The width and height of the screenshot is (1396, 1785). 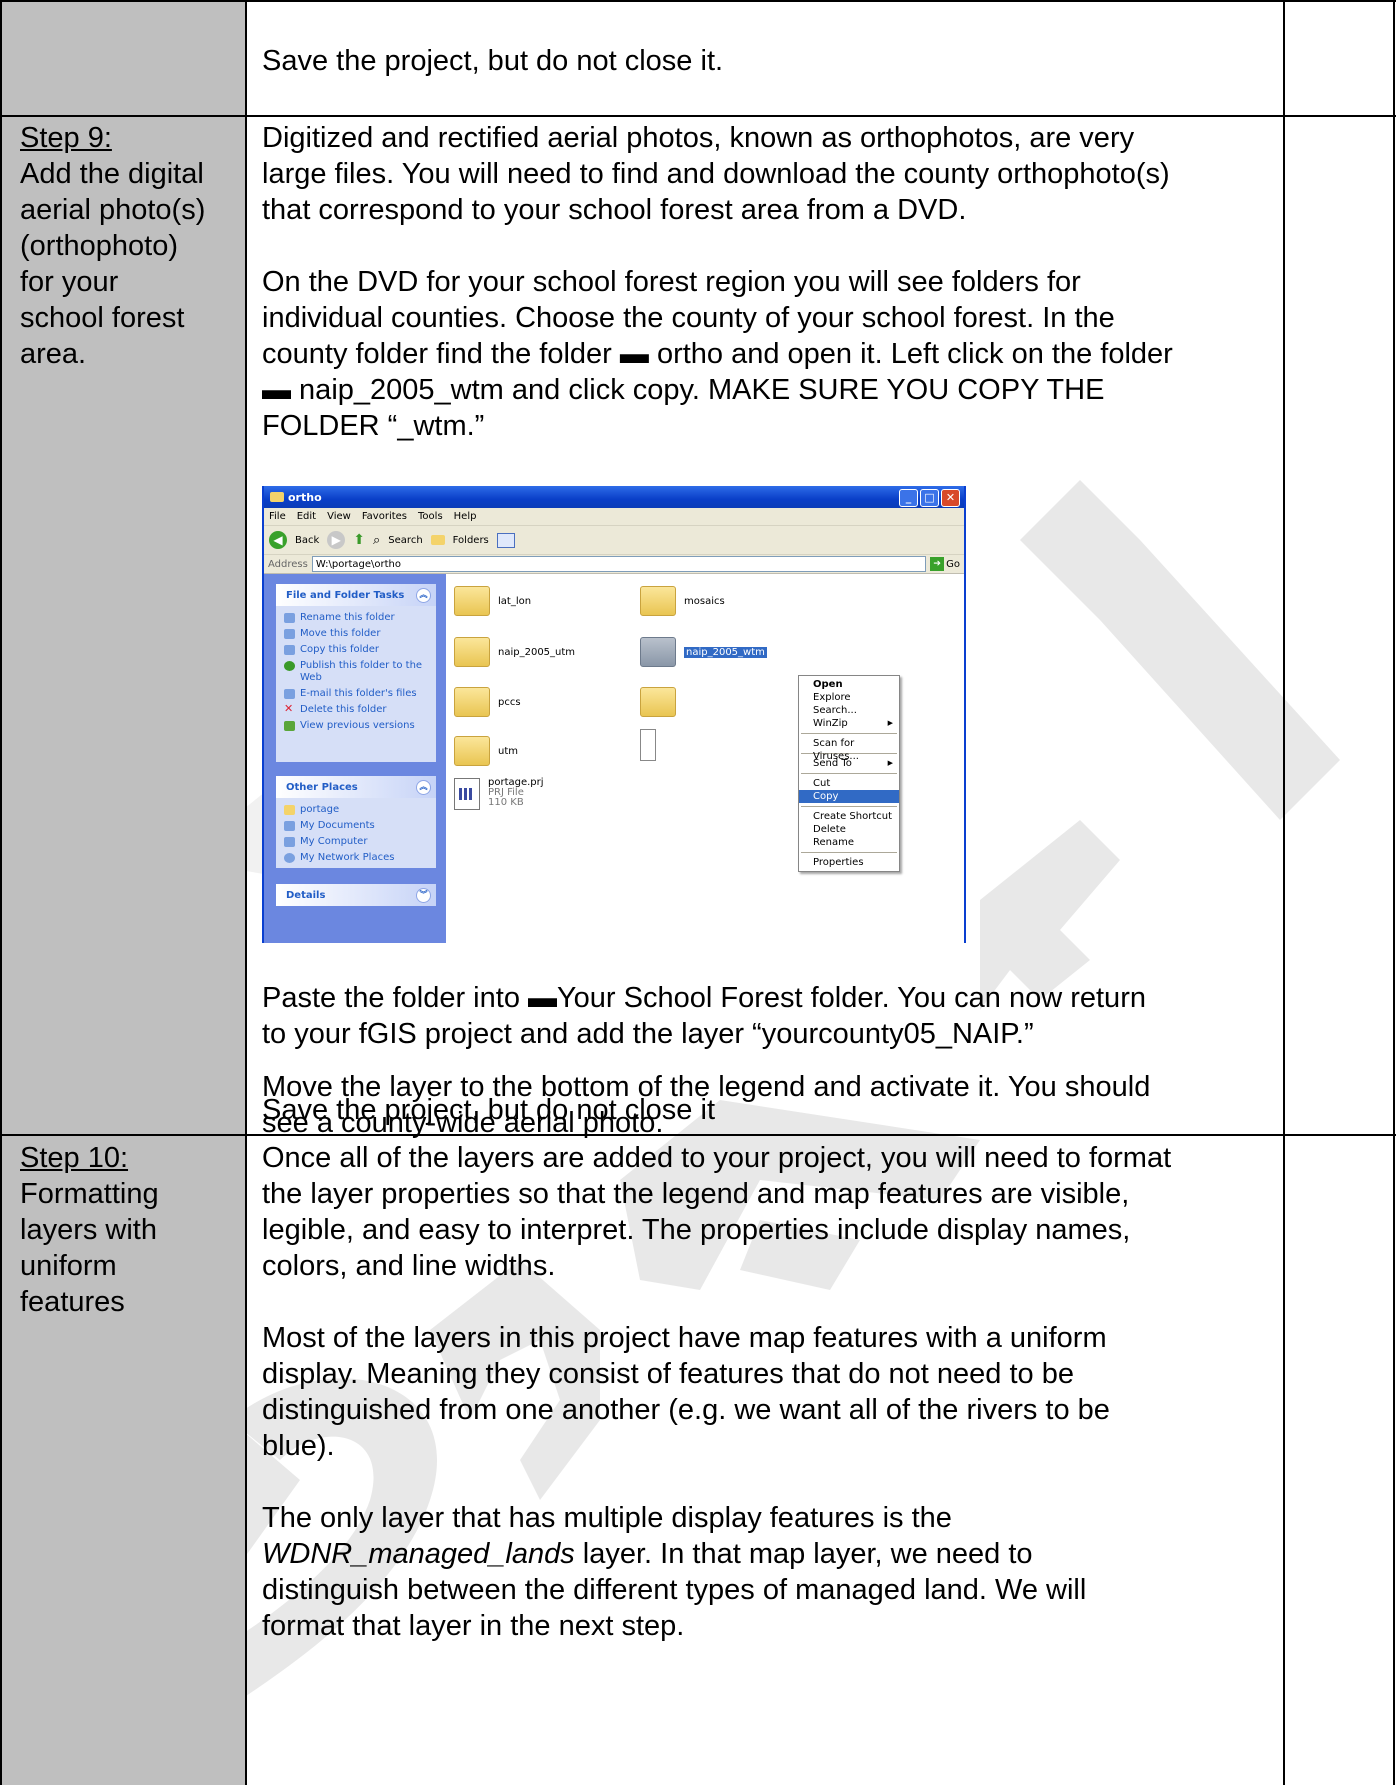 What do you see at coordinates (356, 726) in the screenshot?
I see `task-previous-versions: View previous versions` at bounding box center [356, 726].